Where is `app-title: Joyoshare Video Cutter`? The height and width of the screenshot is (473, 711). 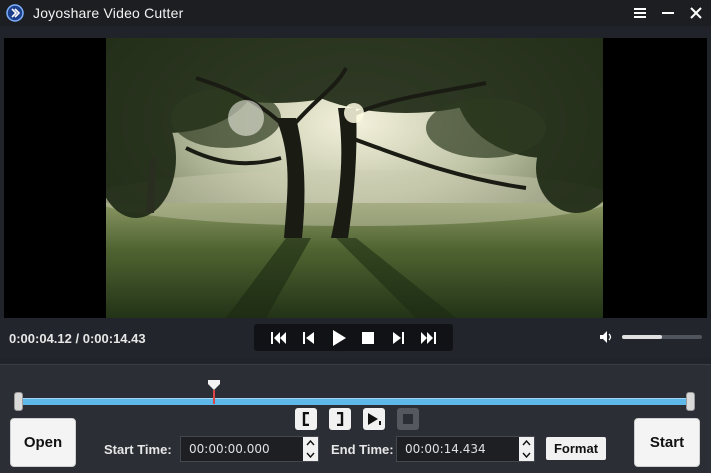
app-title: Joyoshare Video Cutter is located at coordinates (108, 13).